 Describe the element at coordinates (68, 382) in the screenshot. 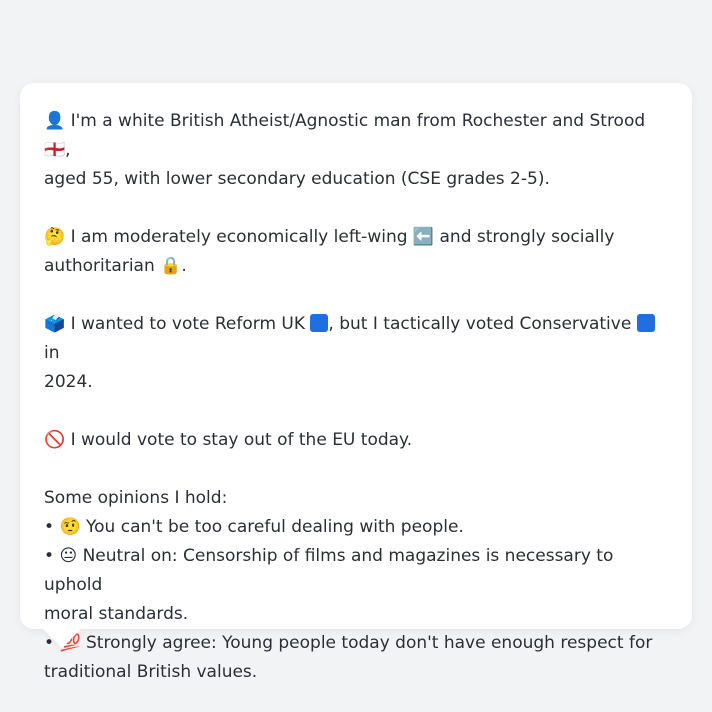

I see `vote-line2: 2024.` at that location.